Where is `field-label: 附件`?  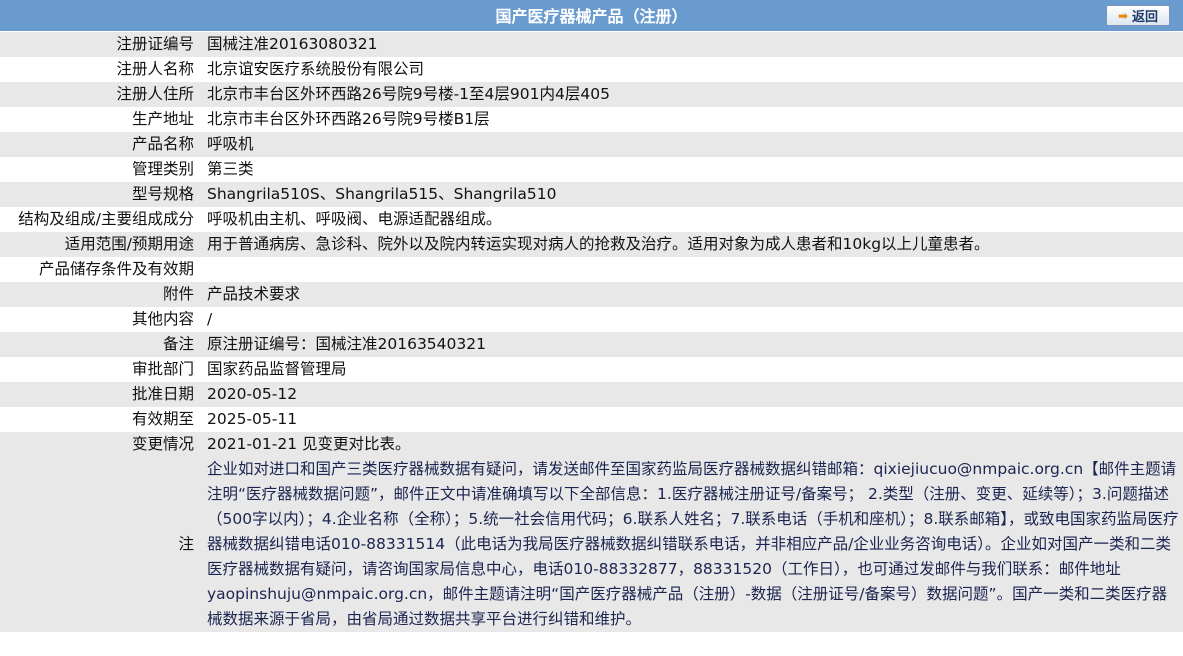
field-label: 附件 is located at coordinates (178, 294).